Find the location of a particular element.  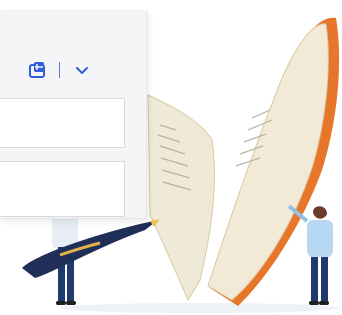

insert-table-button is located at coordinates (37, 70).